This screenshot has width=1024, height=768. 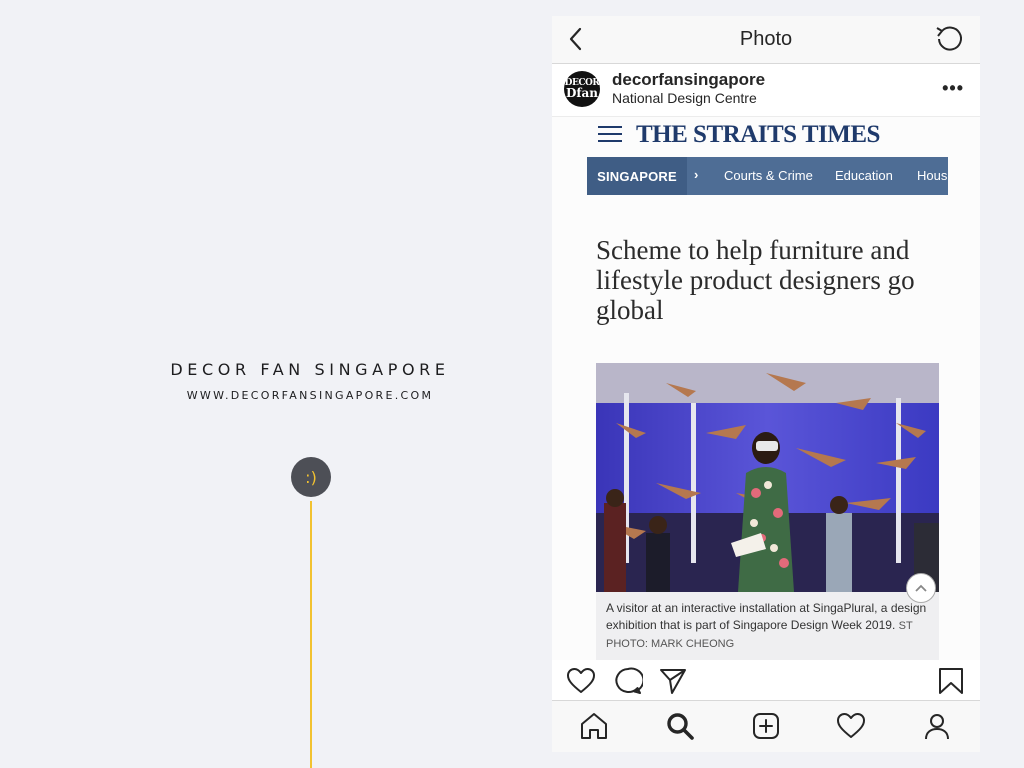 I want to click on chevron-right-icon: ›, so click(x=696, y=174).